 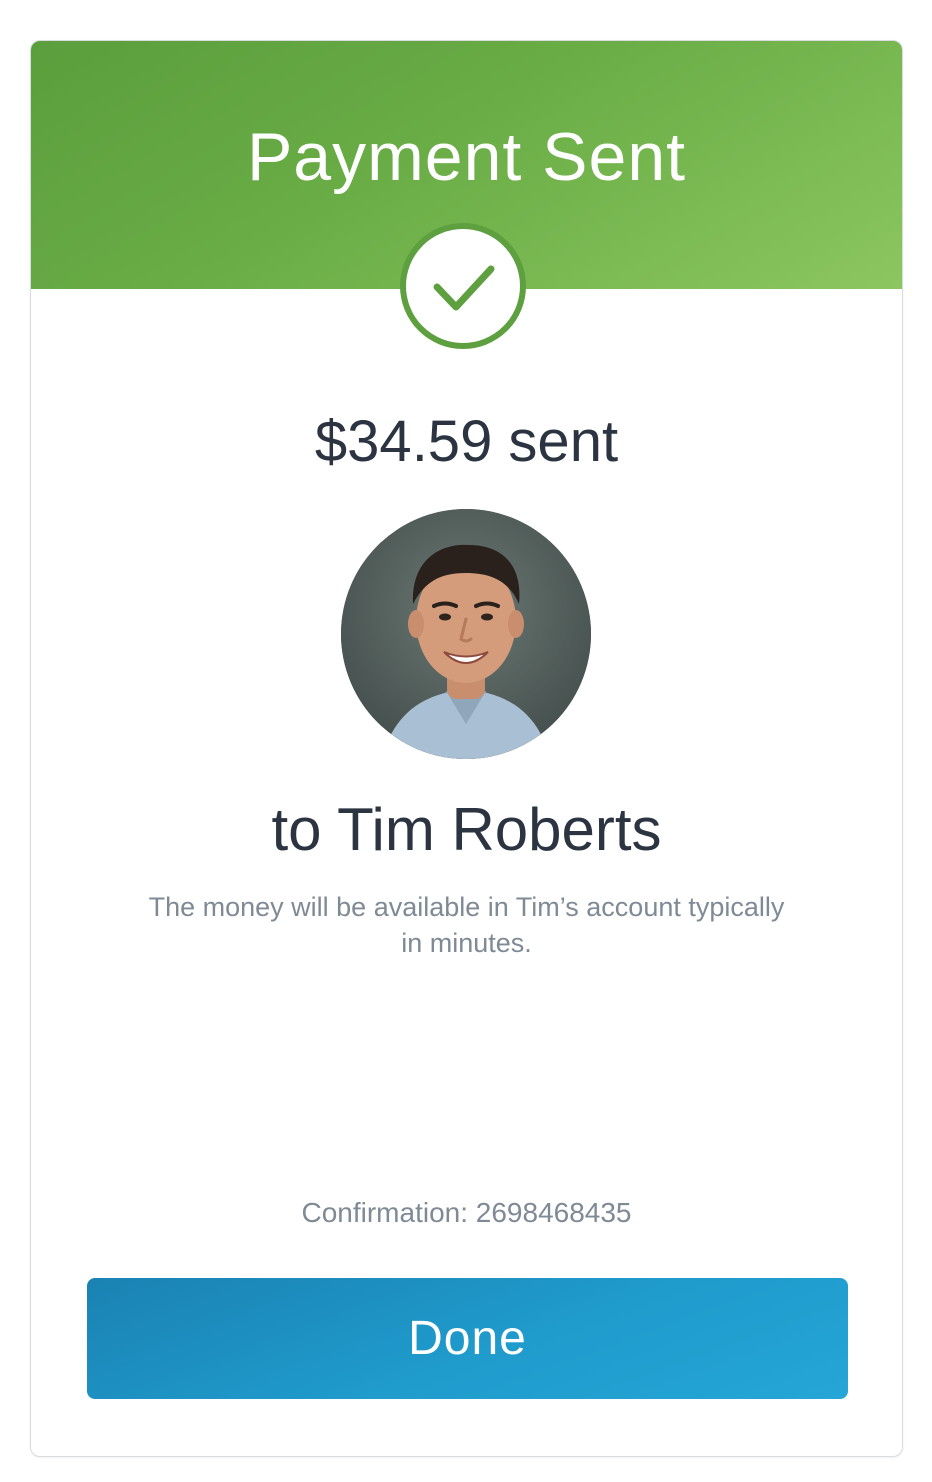 I want to click on recipient-name: to Tim Roberts, so click(x=466, y=829).